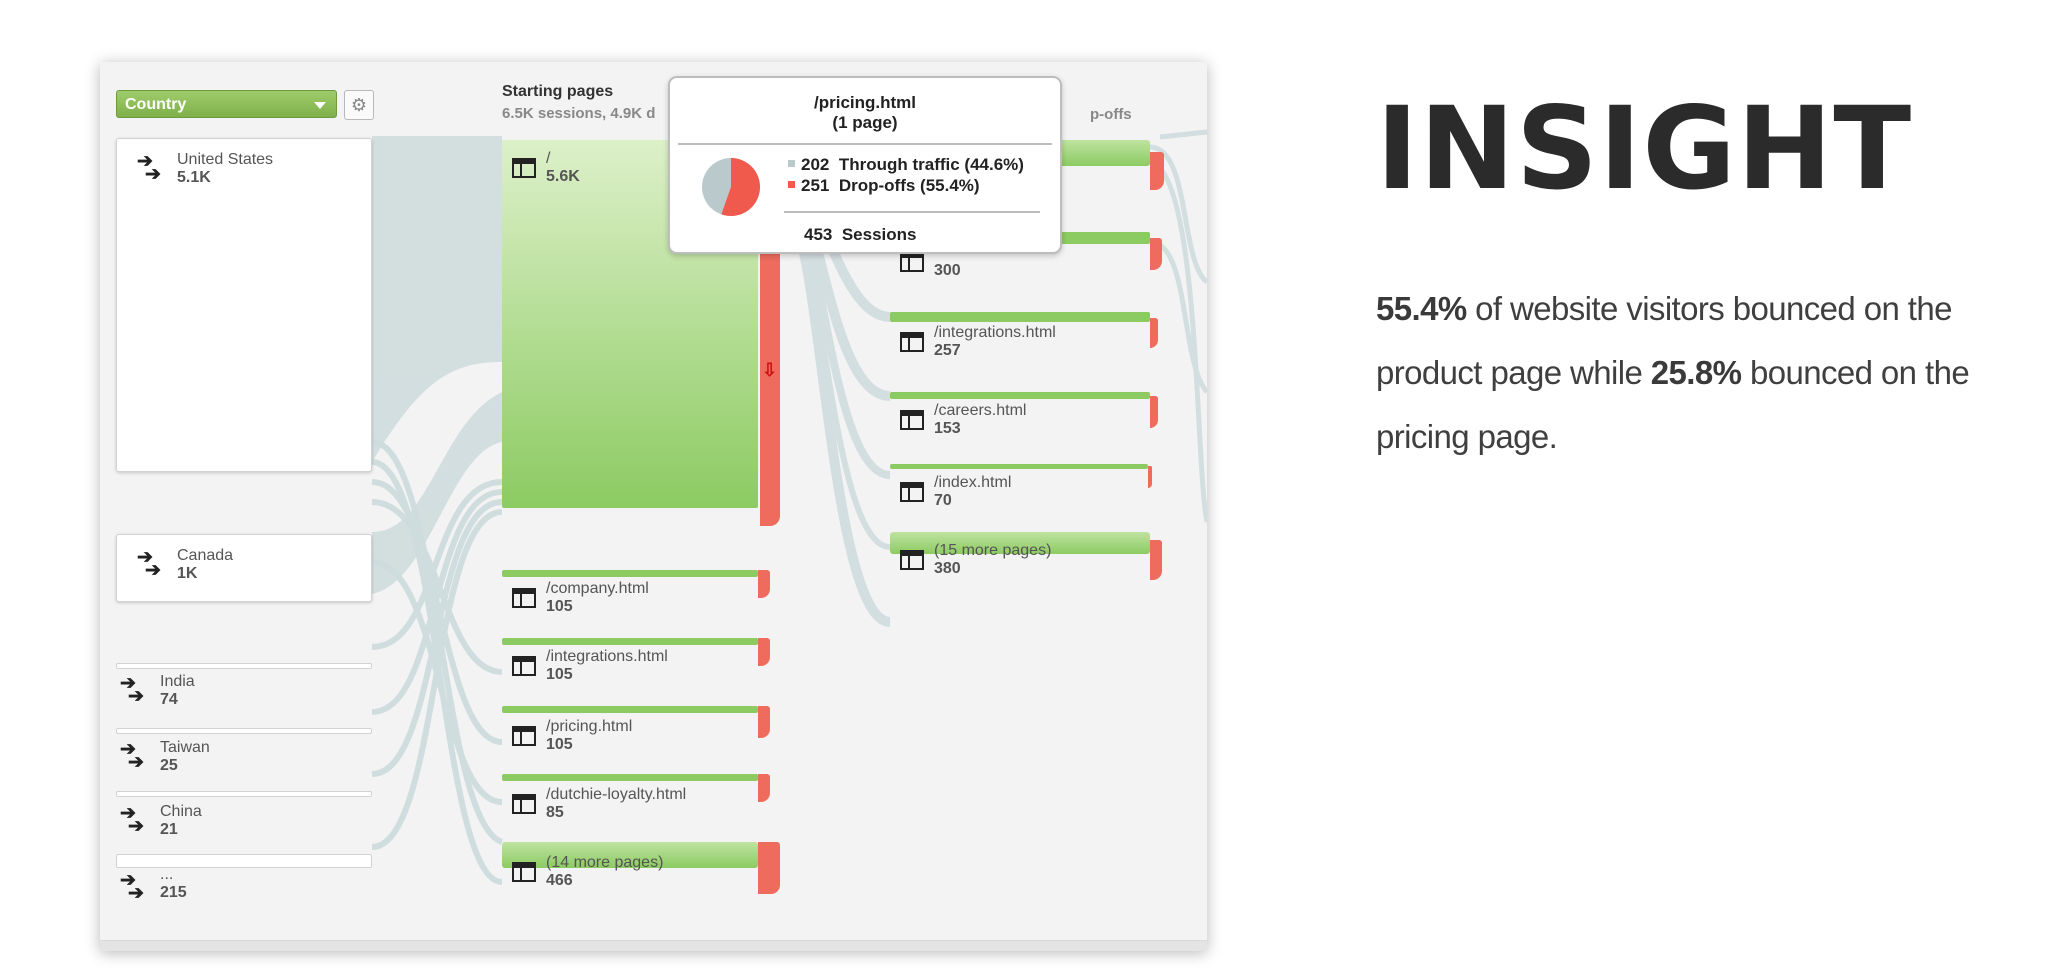 The height and width of the screenshot is (980, 2055). What do you see at coordinates (616, 794) in the screenshot?
I see `page-name: /dutchie-loyalty.html` at bounding box center [616, 794].